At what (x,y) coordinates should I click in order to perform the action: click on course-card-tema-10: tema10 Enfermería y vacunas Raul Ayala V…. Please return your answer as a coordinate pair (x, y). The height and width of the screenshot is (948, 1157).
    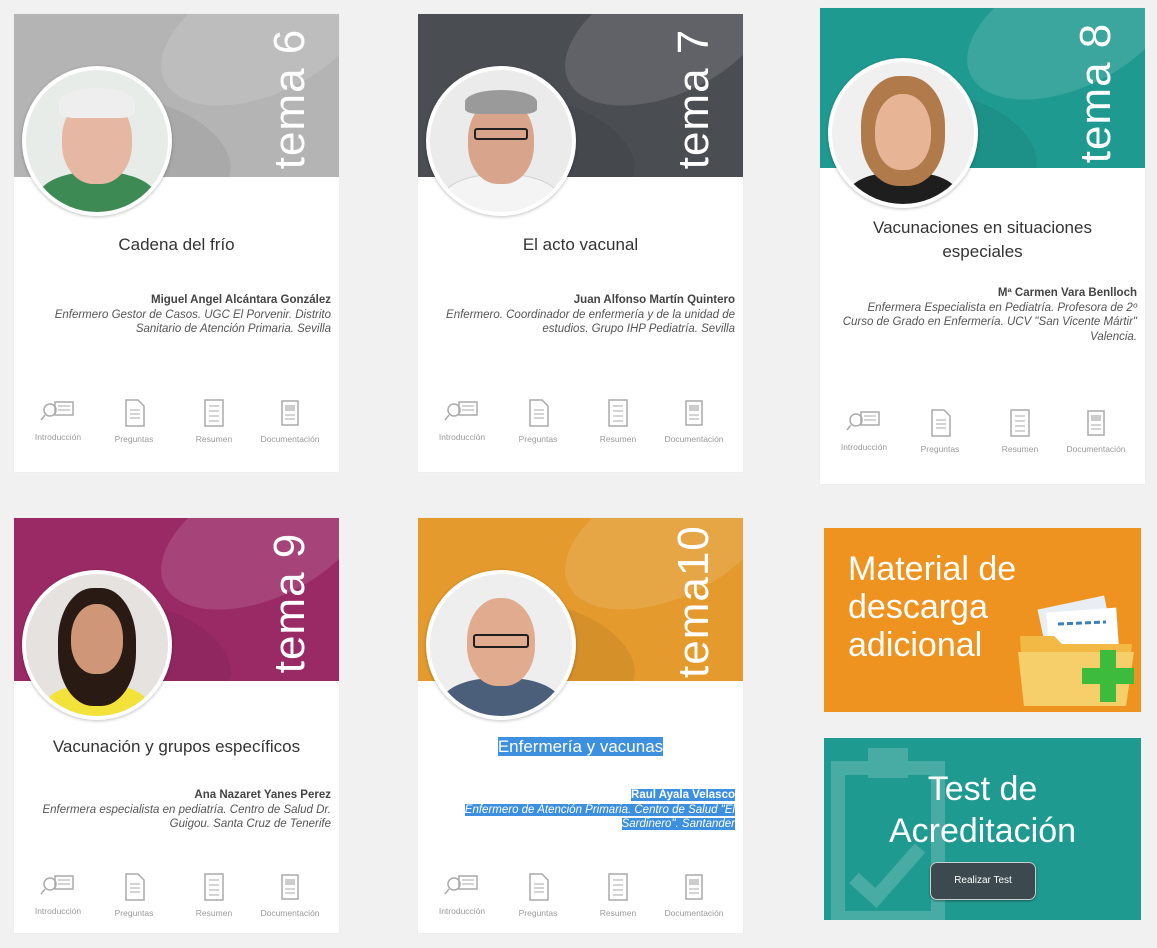
    Looking at the image, I should click on (580, 725).